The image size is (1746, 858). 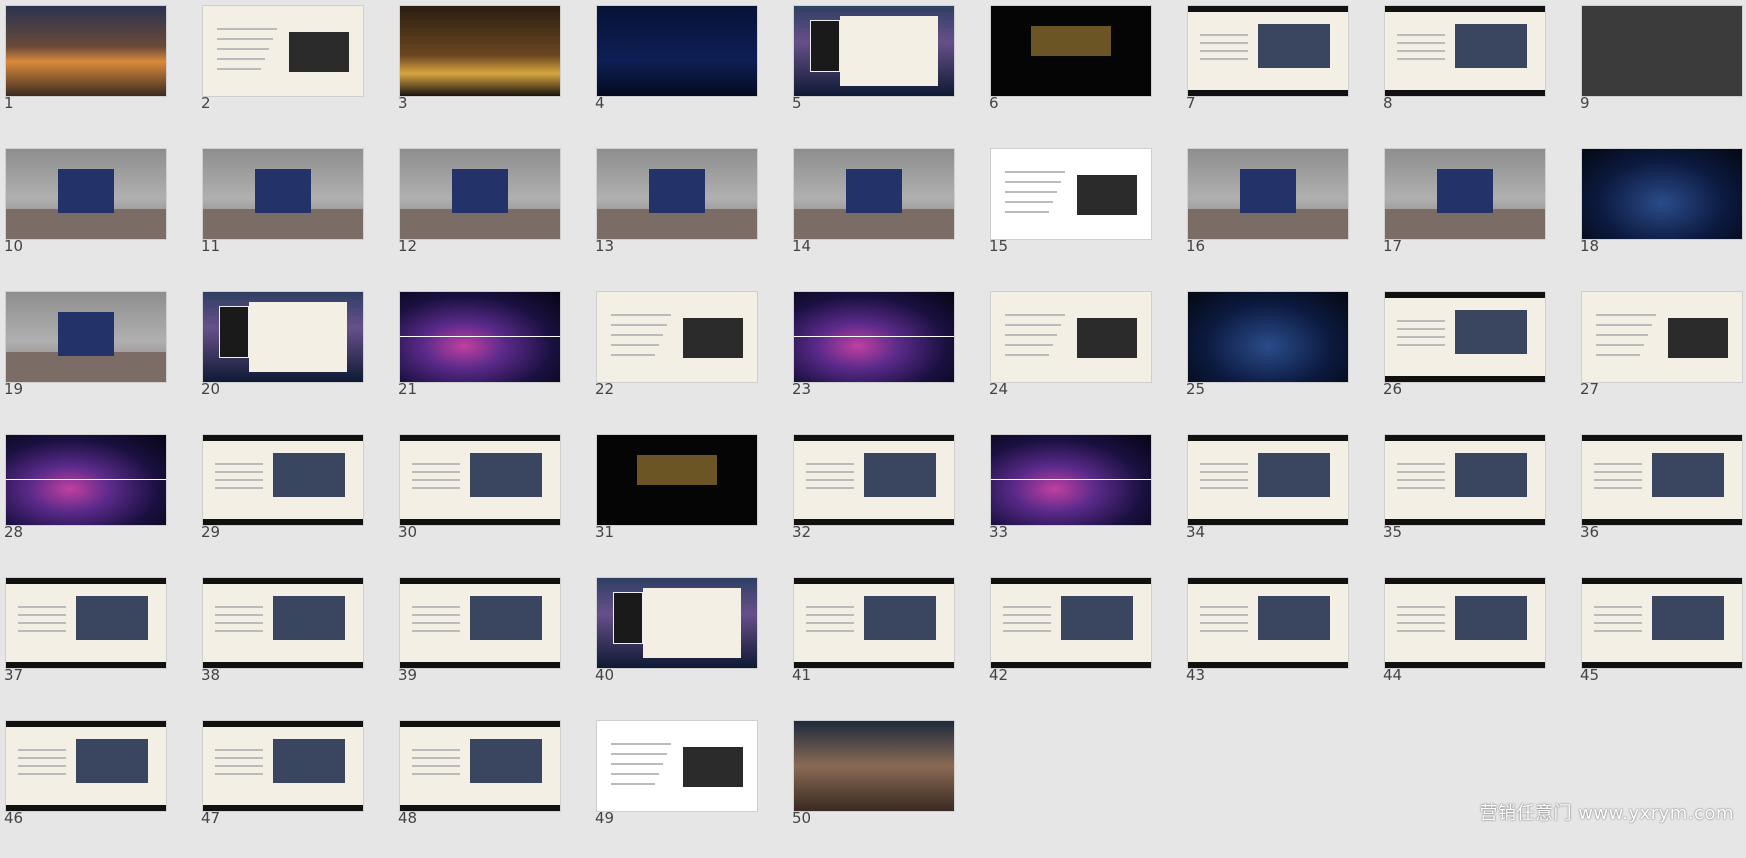 I want to click on slide-thumbnail: 46, so click(x=98, y=786).